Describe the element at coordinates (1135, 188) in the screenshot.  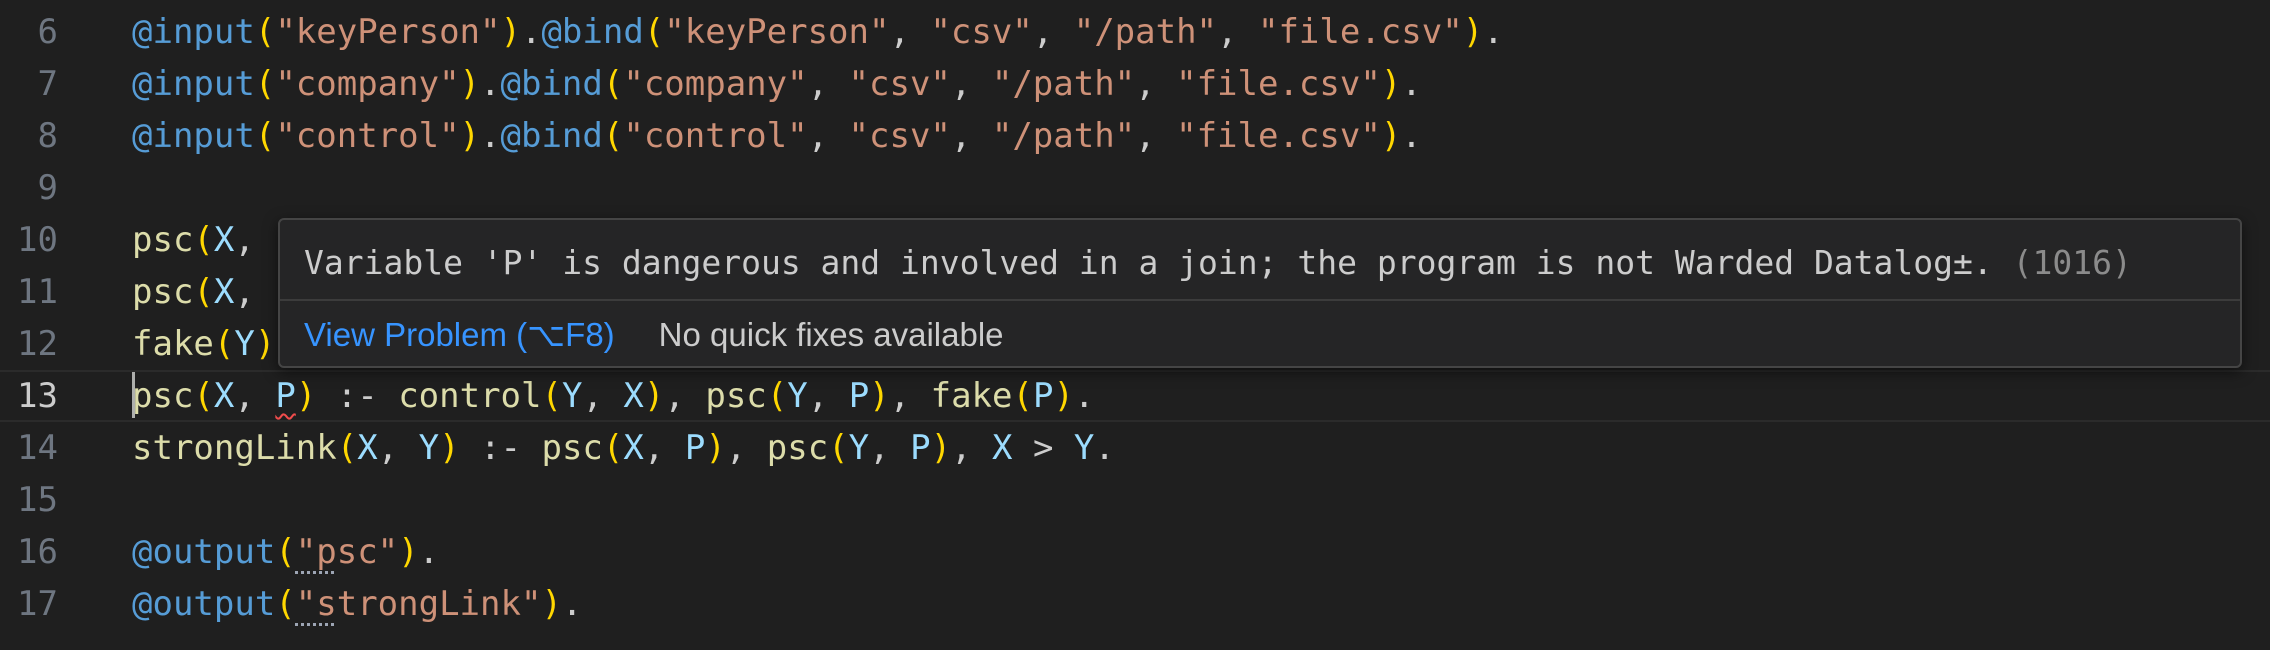
I see `code-line-9: 9` at that location.